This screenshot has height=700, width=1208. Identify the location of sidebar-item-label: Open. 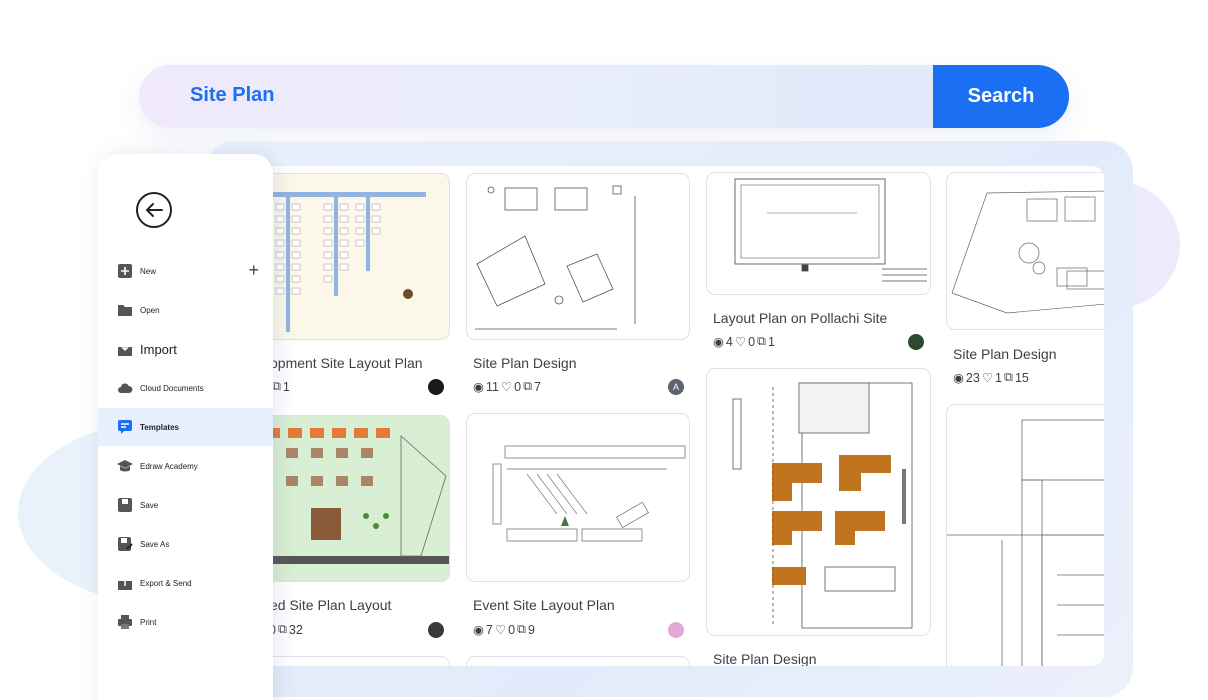
(150, 310).